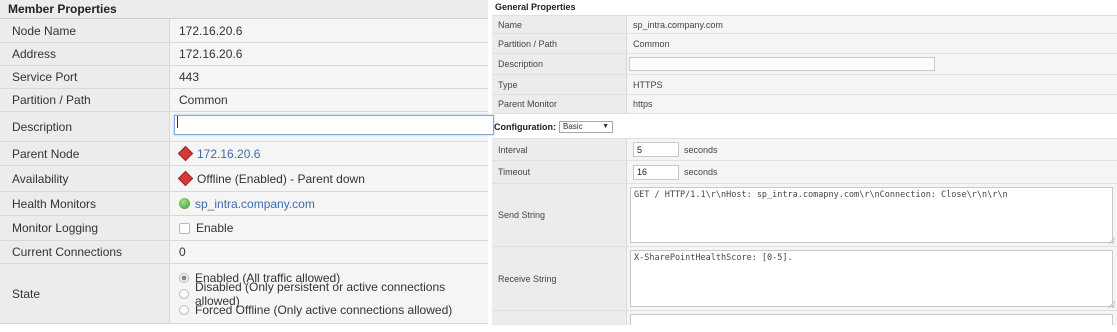 The width and height of the screenshot is (1117, 332). I want to click on state-label: State, so click(85, 293).